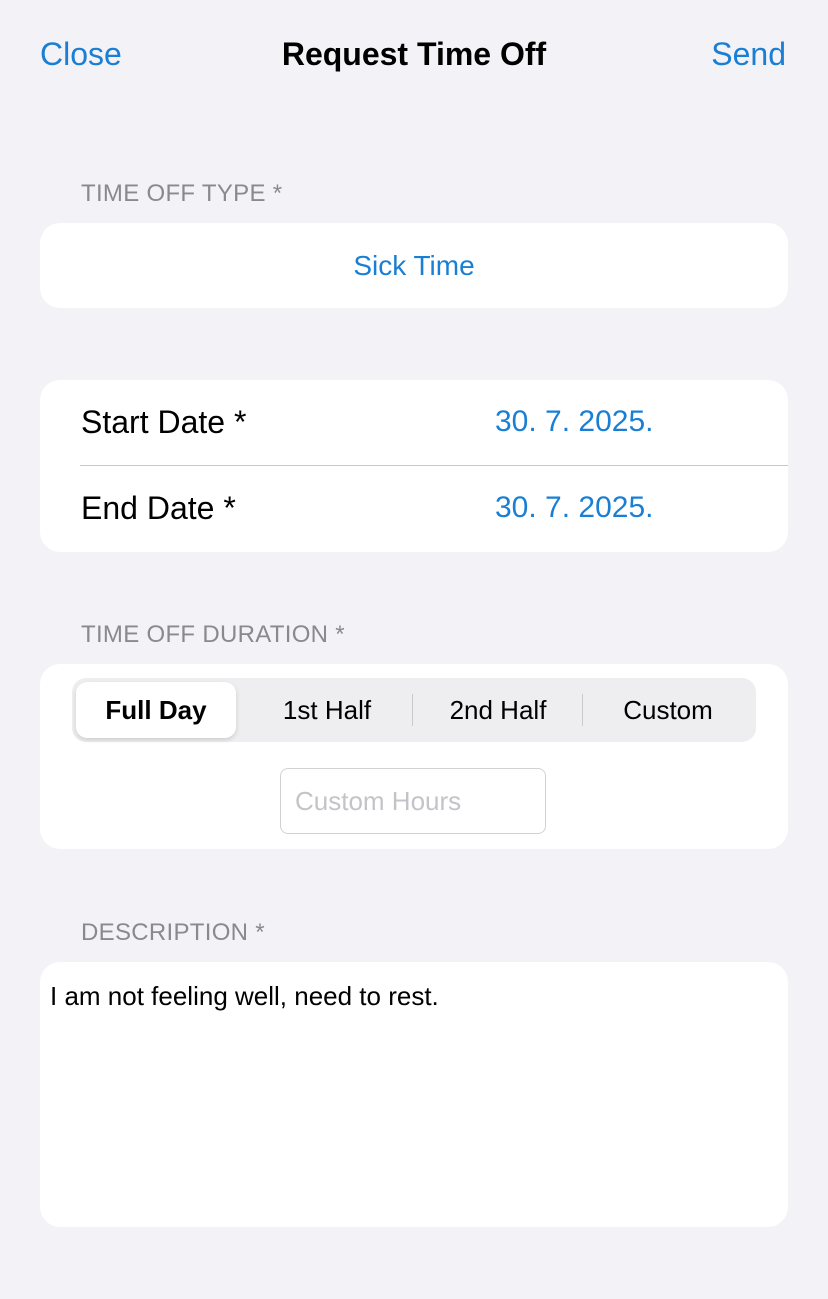 The height and width of the screenshot is (1299, 828). Describe the element at coordinates (327, 710) in the screenshot. I see `segment-1st-half: 1st Half` at that location.